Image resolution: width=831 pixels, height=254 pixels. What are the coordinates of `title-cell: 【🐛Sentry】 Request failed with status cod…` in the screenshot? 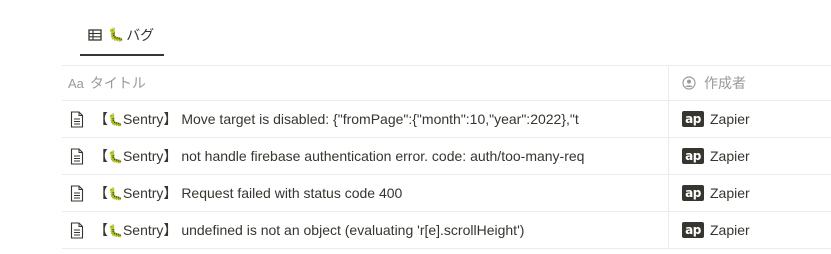 It's located at (369, 193).